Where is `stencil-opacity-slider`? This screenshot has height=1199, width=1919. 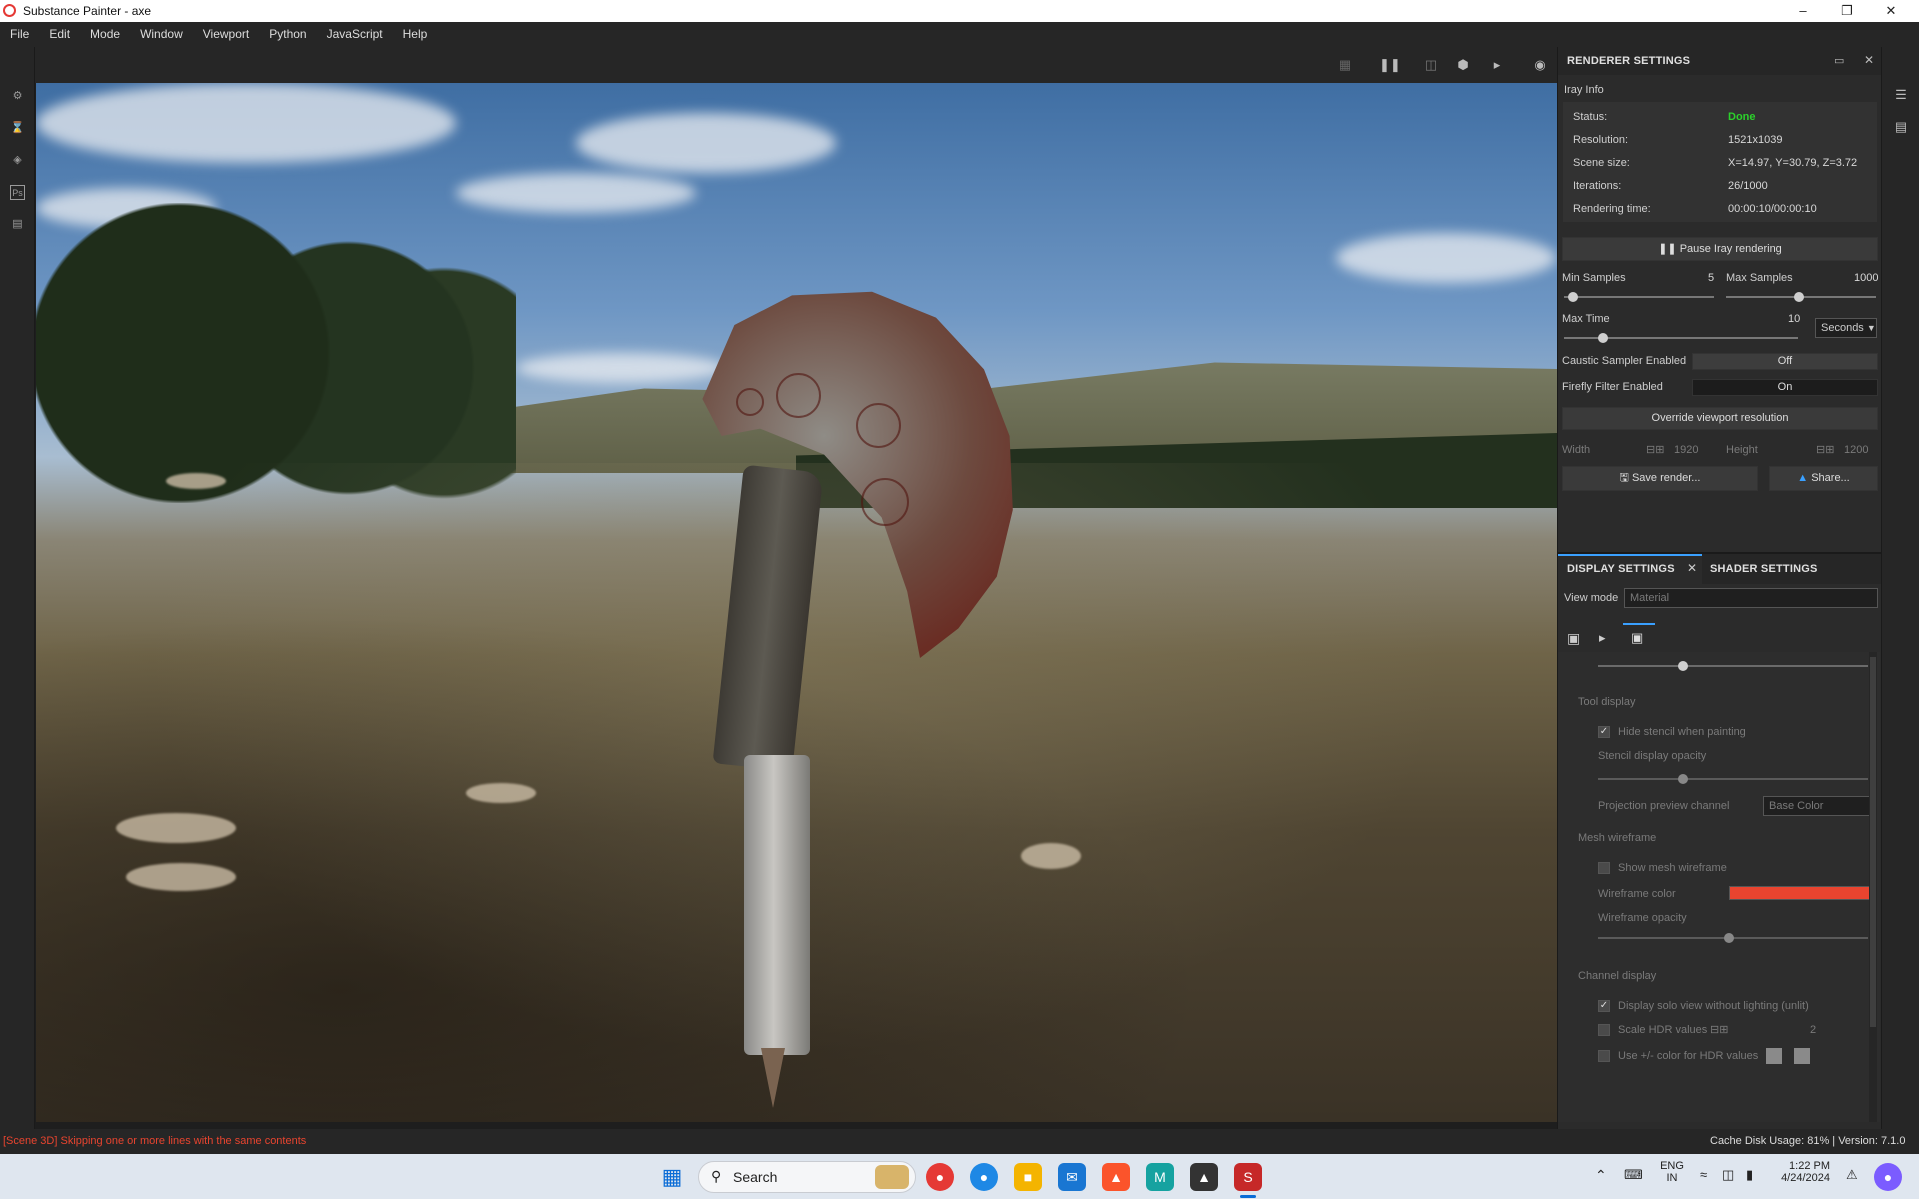
stencil-opacity-slider is located at coordinates (1733, 779).